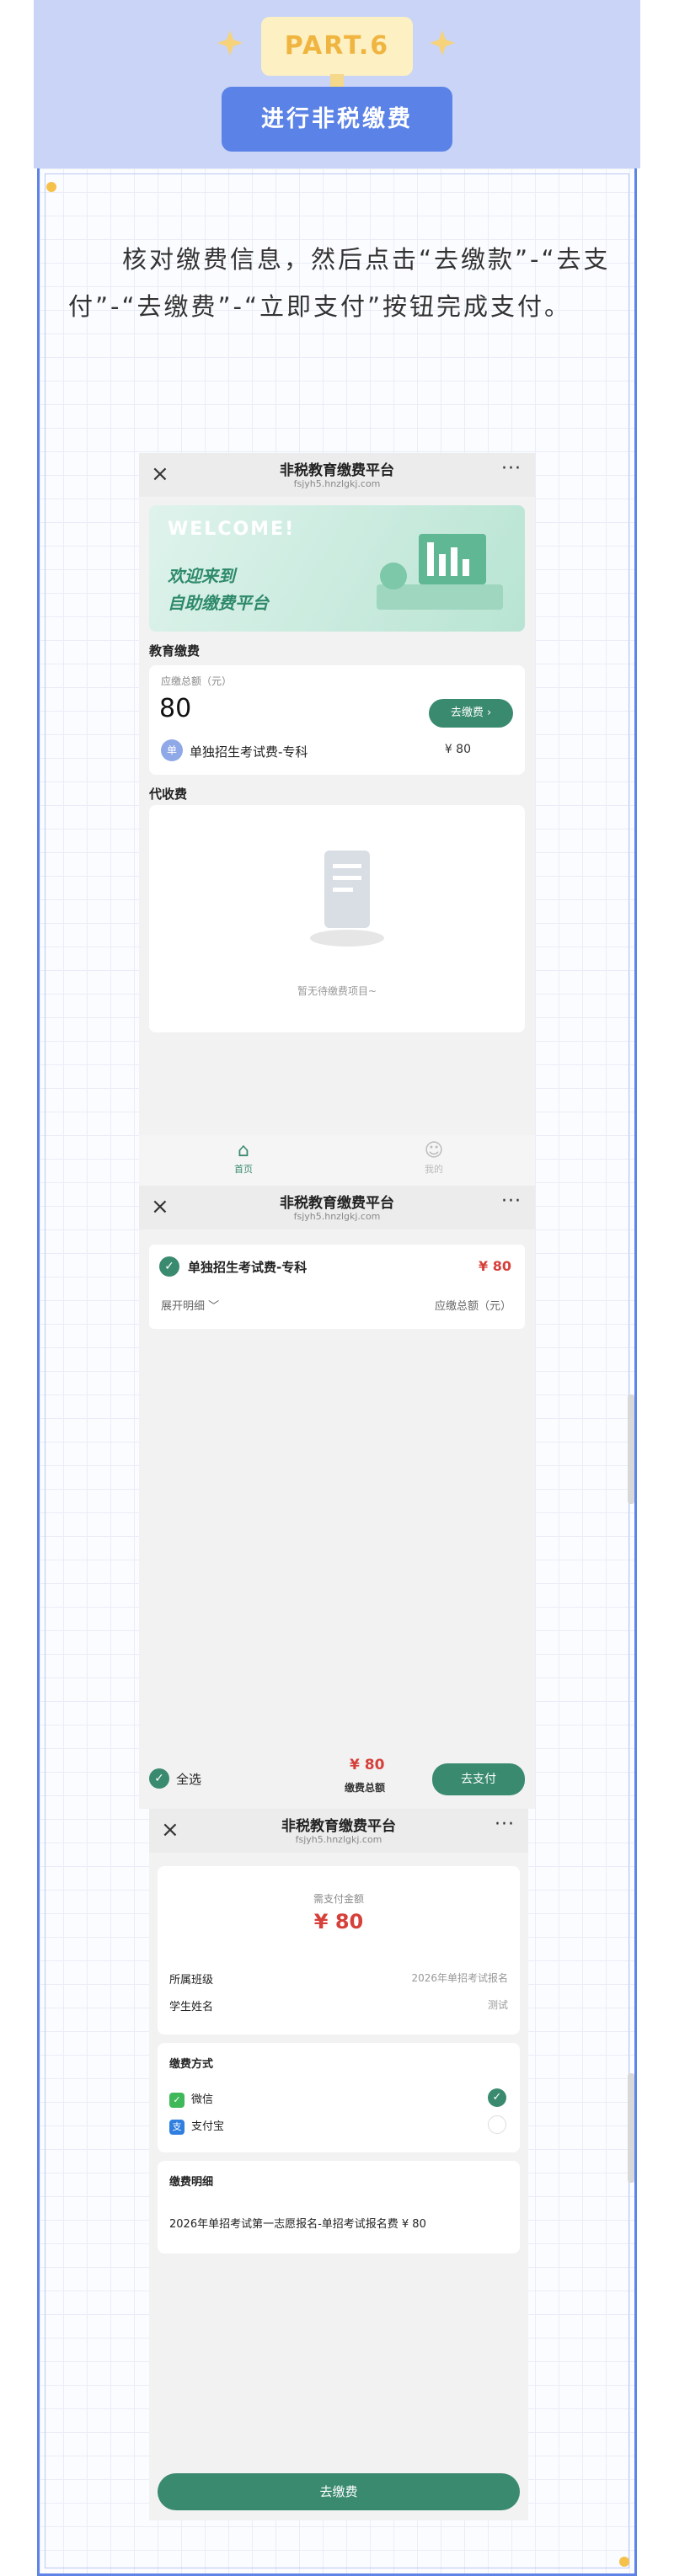 The image size is (674, 2576). Describe the element at coordinates (230, 43) in the screenshot. I see `sparkle-icon-left` at that location.